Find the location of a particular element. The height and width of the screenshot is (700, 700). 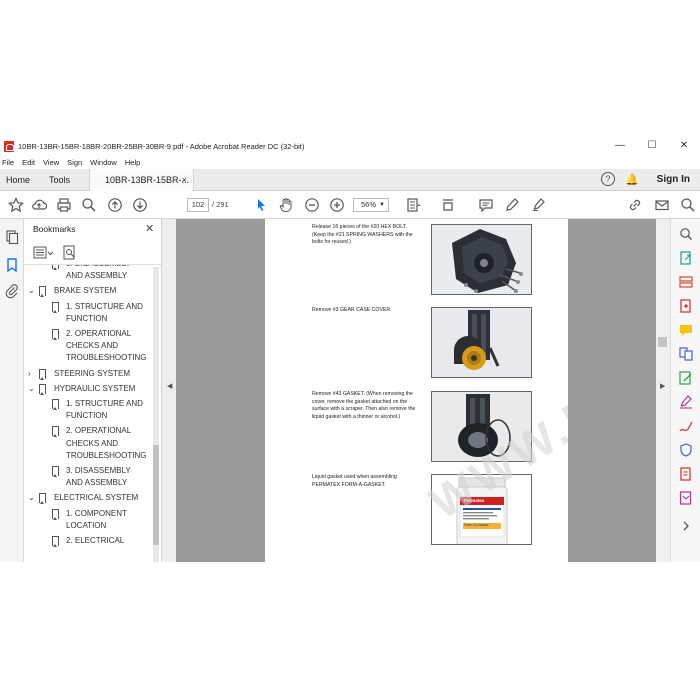

edit-pdf-icon is located at coordinates (686, 378).